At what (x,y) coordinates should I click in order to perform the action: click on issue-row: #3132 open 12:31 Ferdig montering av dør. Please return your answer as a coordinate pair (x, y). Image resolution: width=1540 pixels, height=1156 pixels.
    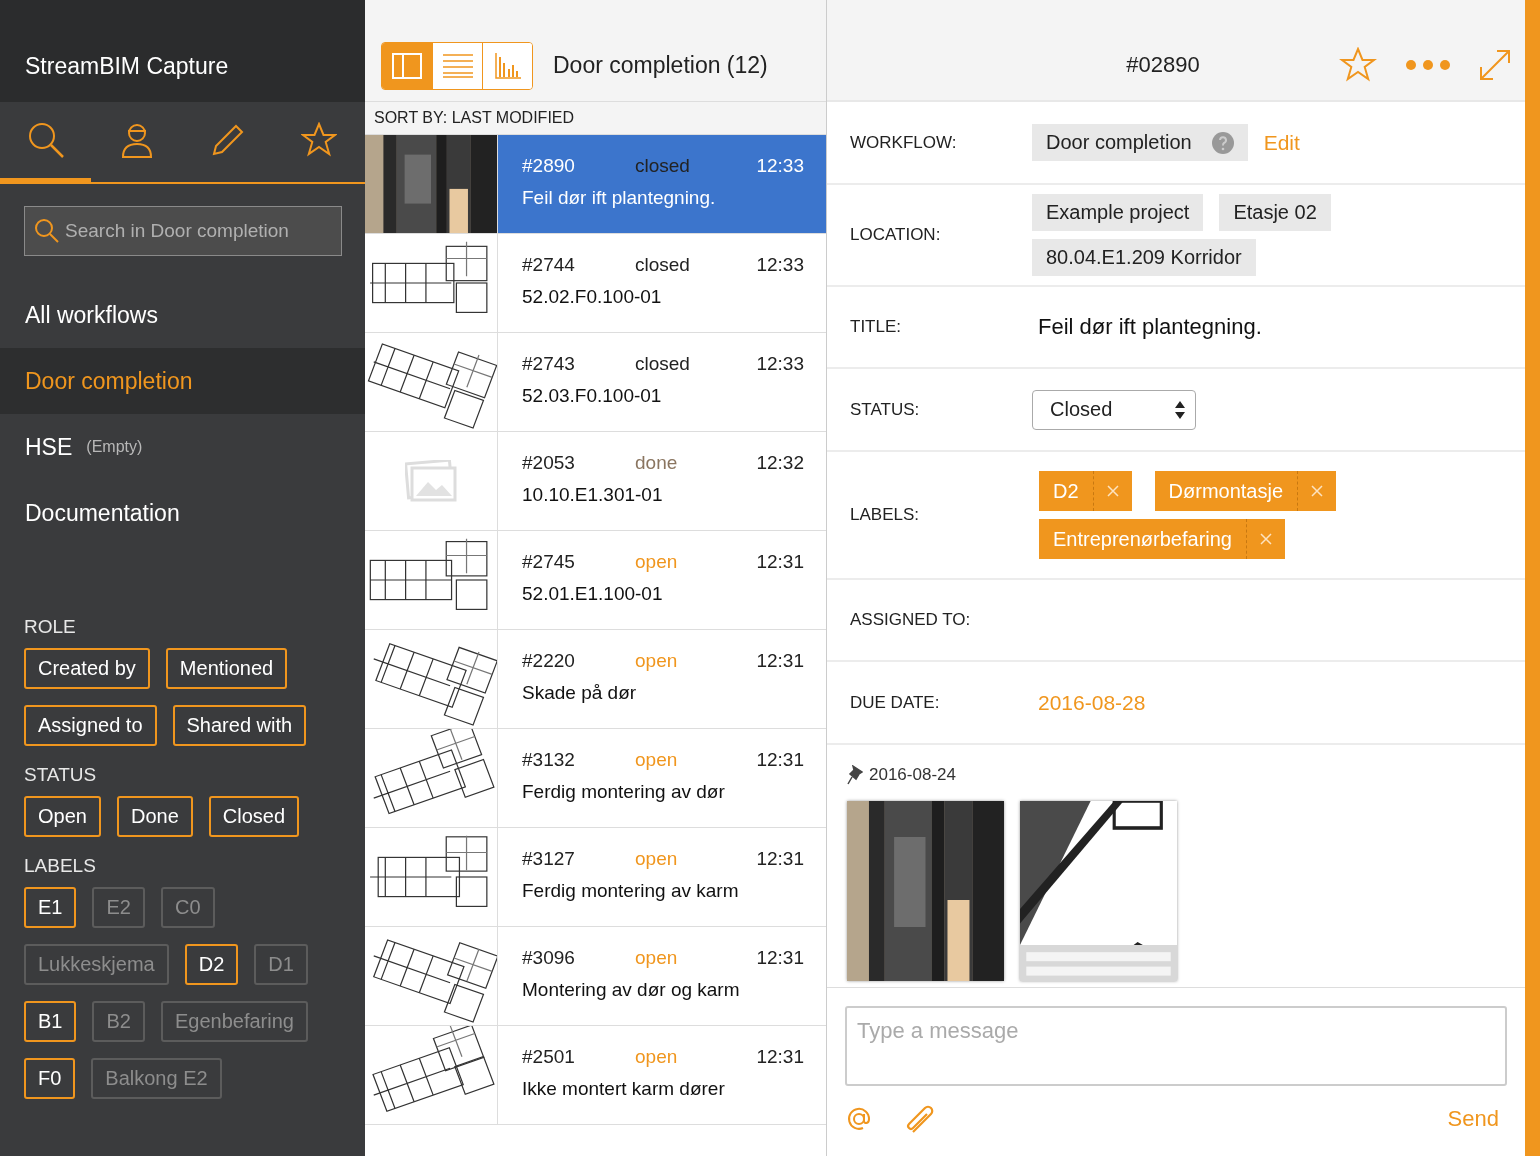
    Looking at the image, I should click on (595, 778).